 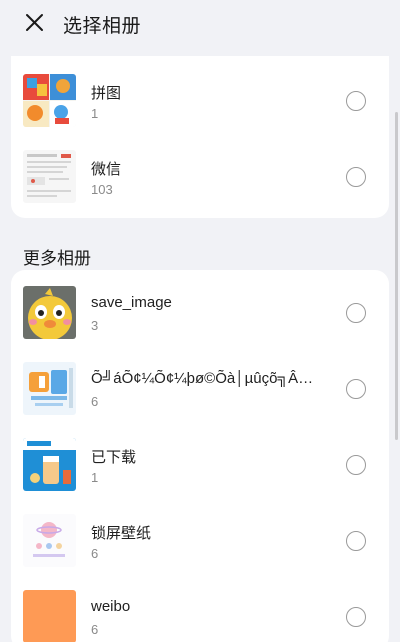 What do you see at coordinates (95, 325) in the screenshot?
I see `album-count: 3` at bounding box center [95, 325].